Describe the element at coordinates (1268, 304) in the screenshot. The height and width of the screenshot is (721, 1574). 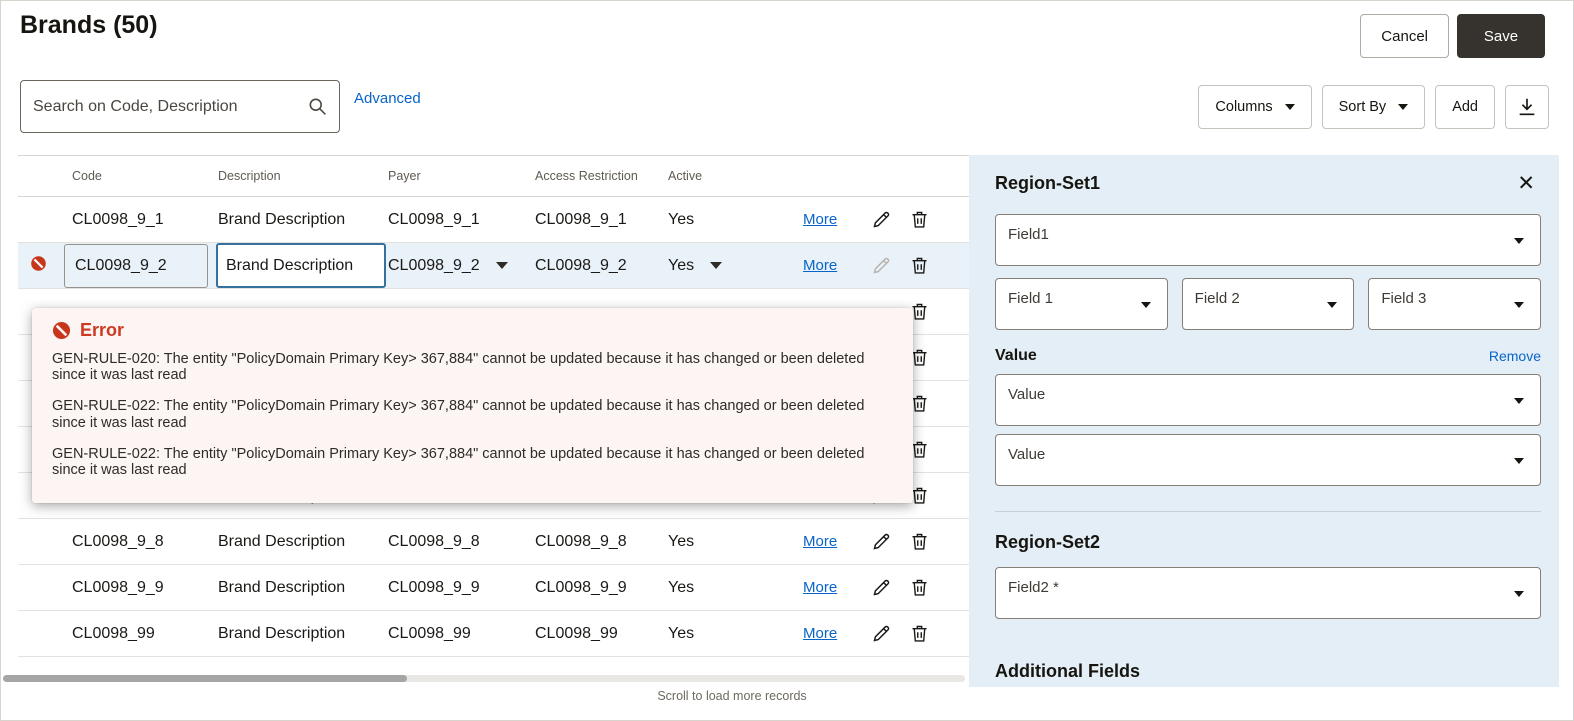
I see `field-2-select: Field 2` at that location.